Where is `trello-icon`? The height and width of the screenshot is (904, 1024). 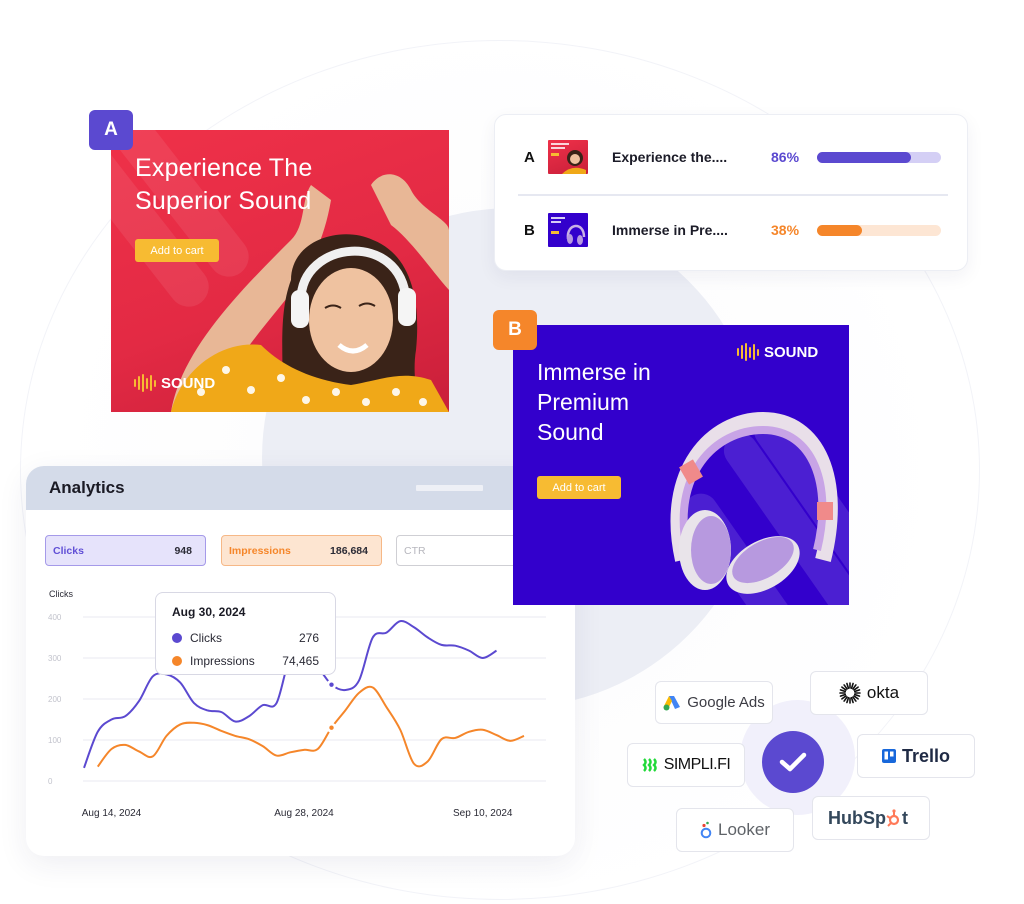 trello-icon is located at coordinates (888, 756).